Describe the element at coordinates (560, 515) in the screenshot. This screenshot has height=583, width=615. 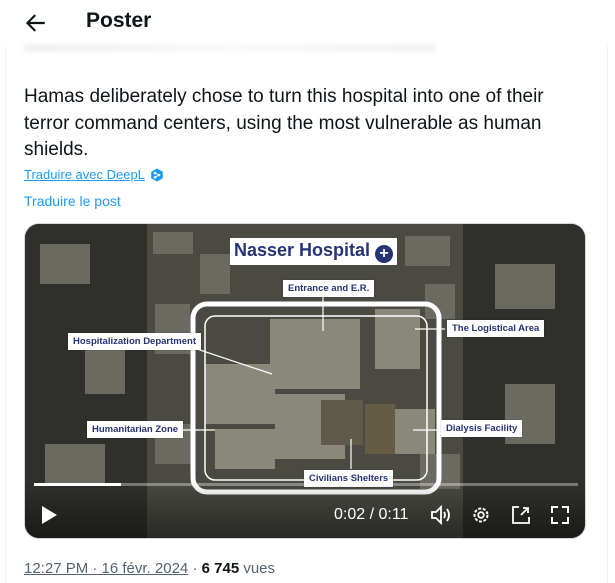
I see `fullscreen-icon` at that location.